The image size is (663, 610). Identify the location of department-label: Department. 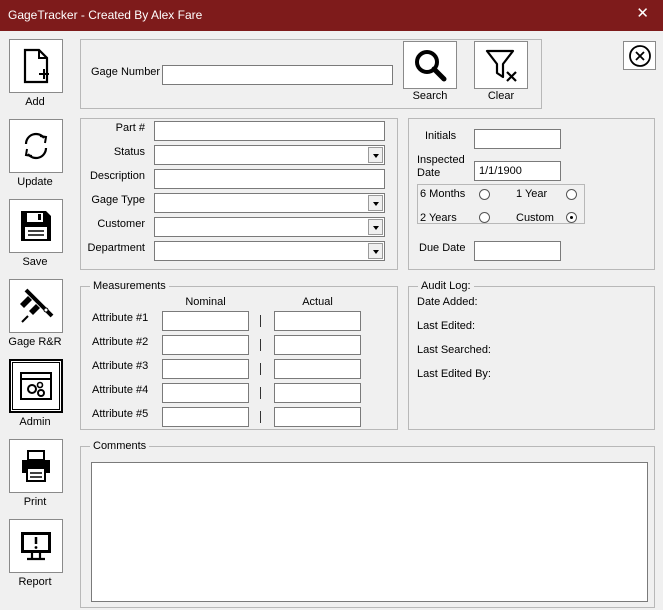
(116, 248).